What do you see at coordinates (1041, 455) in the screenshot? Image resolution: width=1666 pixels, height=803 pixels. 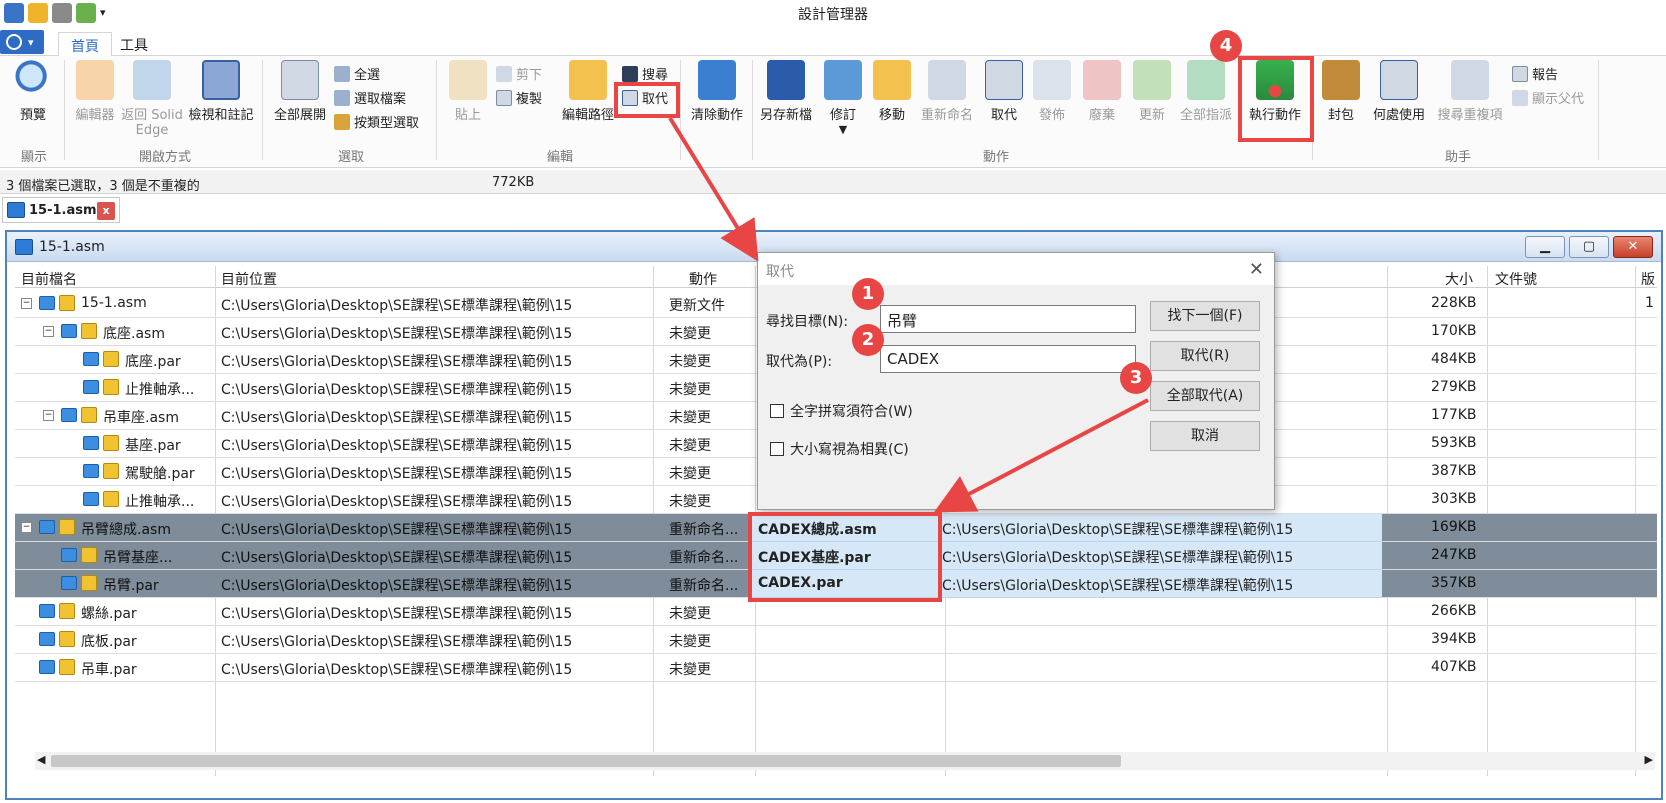 I see `arrow-to-results` at bounding box center [1041, 455].